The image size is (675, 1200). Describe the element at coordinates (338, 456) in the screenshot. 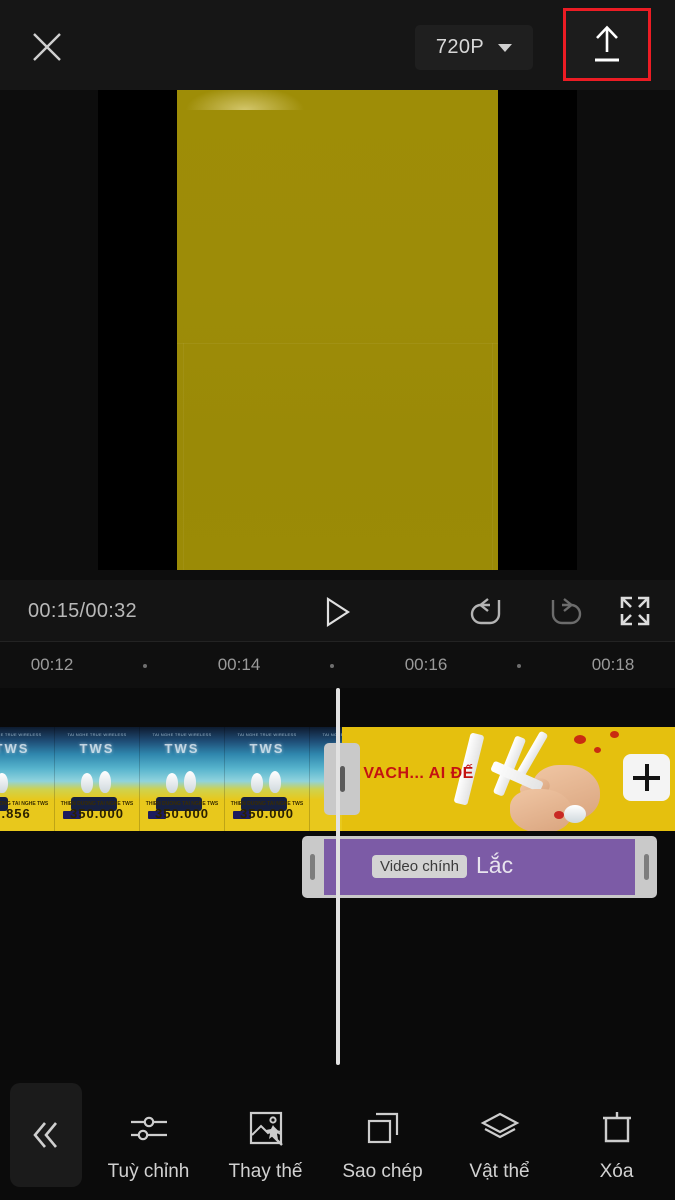

I see `frame-seam-box` at that location.